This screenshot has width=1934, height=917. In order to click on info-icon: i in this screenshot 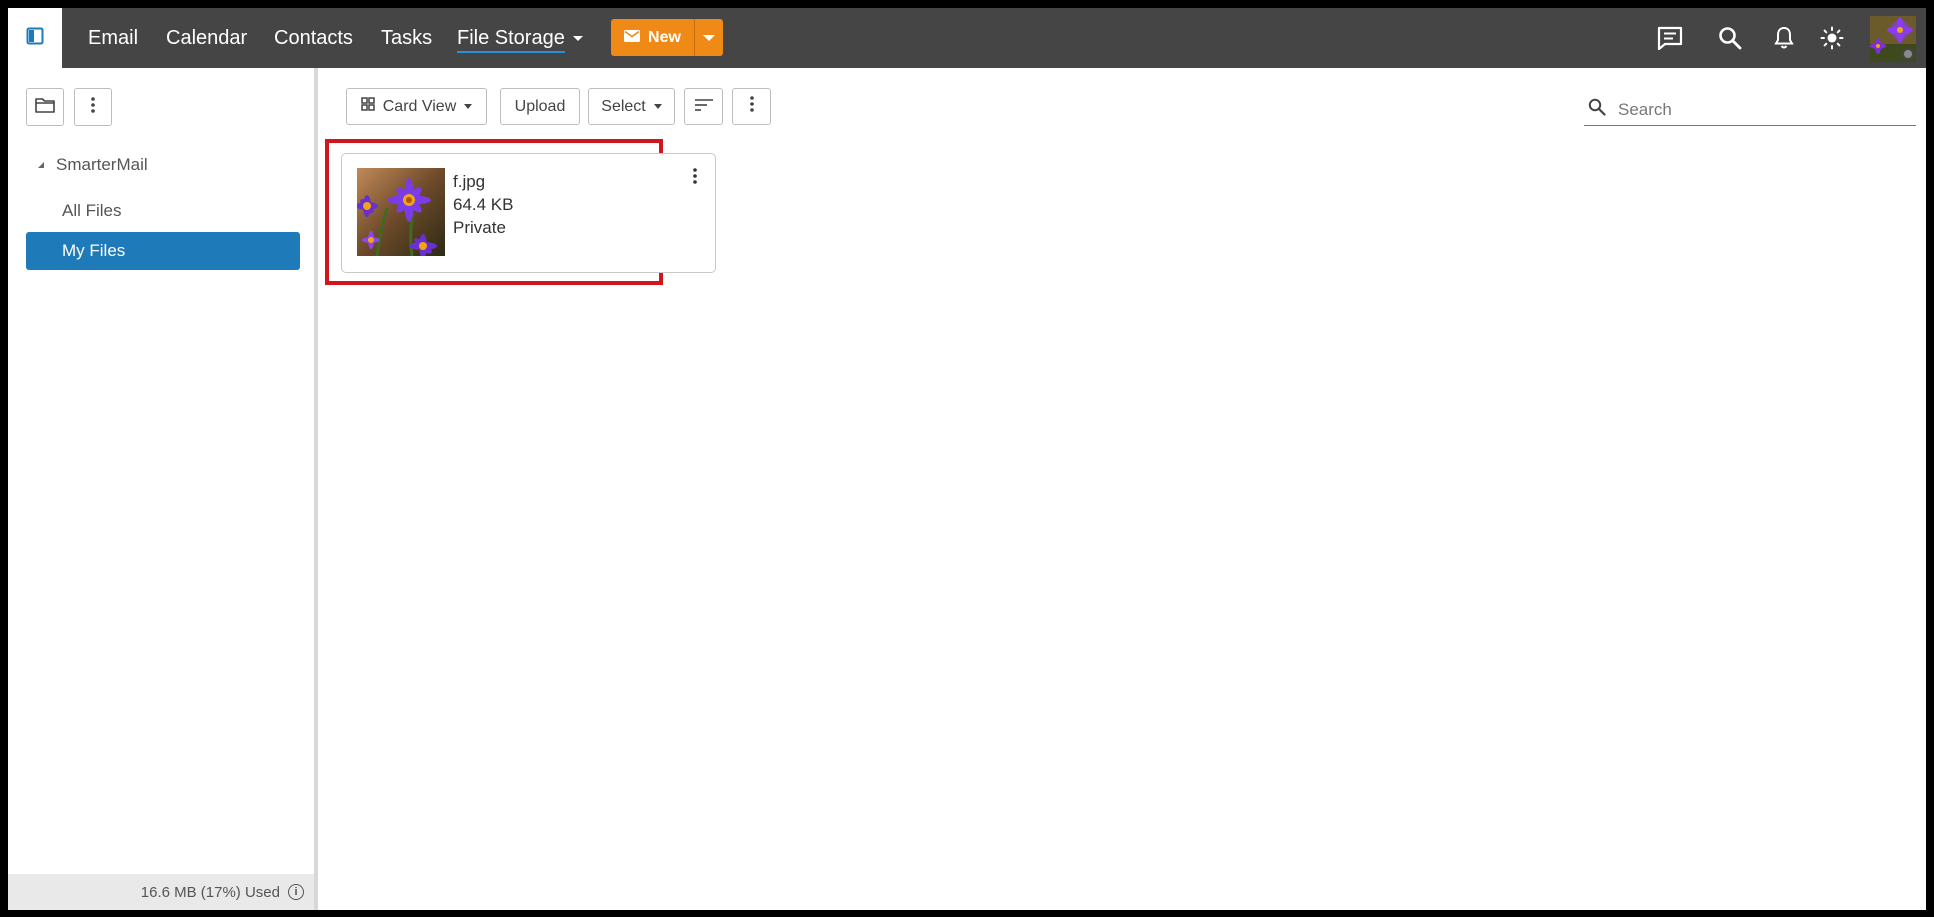, I will do `click(296, 892)`.